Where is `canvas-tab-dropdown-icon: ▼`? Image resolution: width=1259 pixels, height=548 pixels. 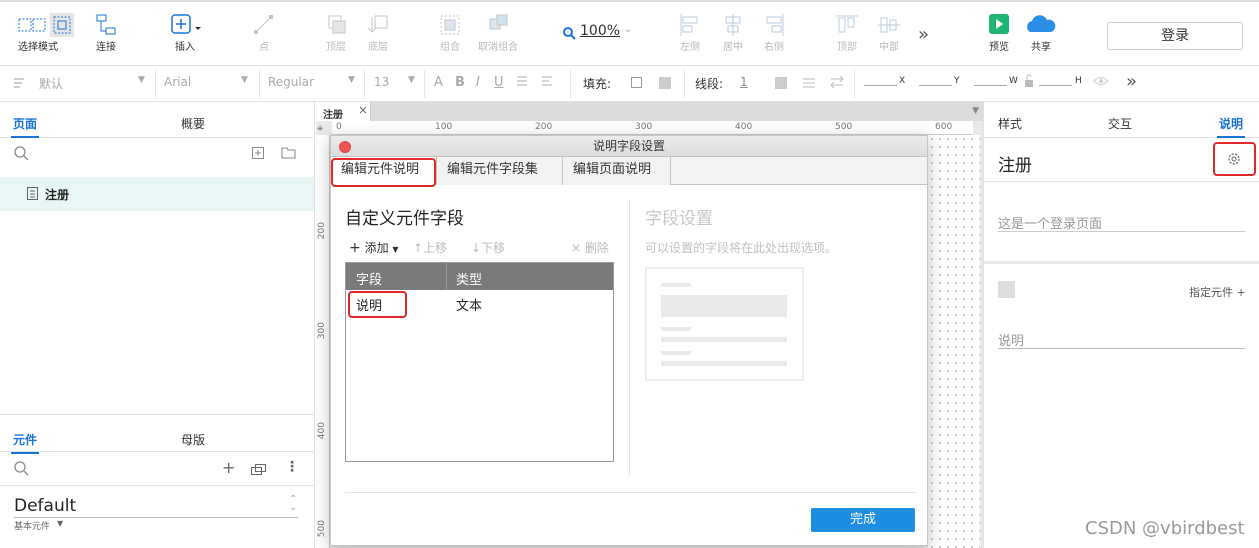
canvas-tab-dropdown-icon: ▼ is located at coordinates (975, 111).